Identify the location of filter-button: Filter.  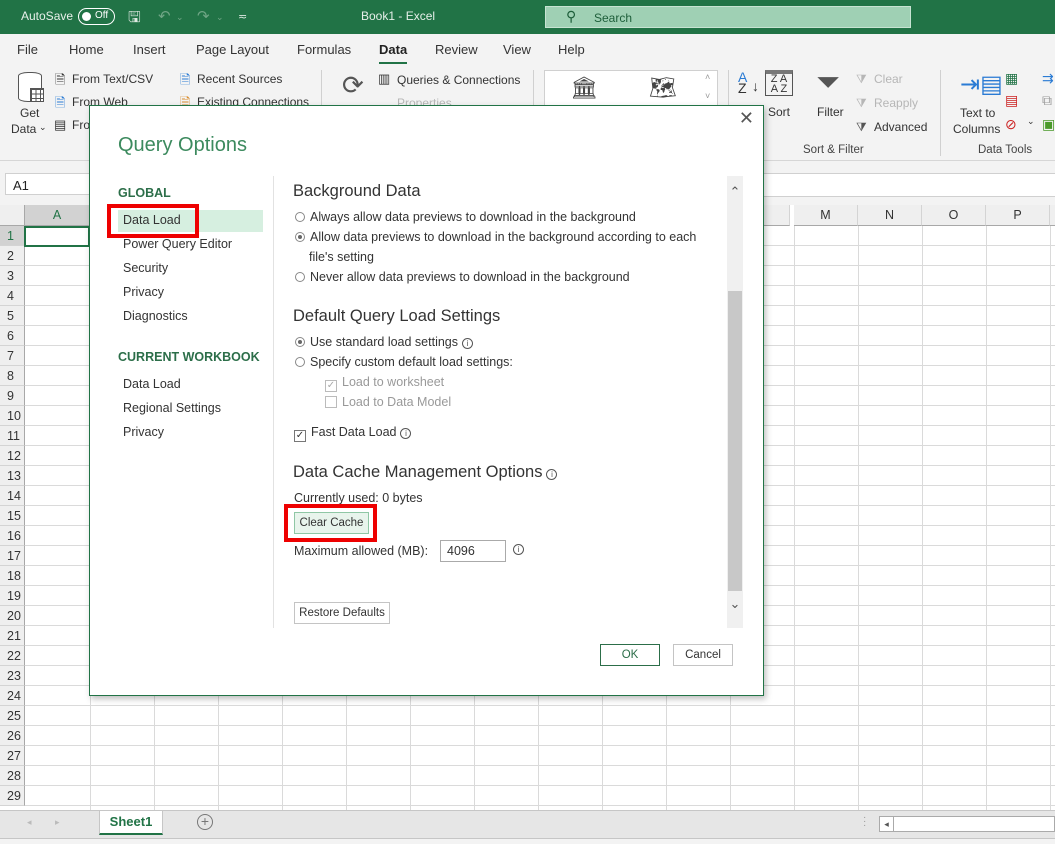
(830, 112).